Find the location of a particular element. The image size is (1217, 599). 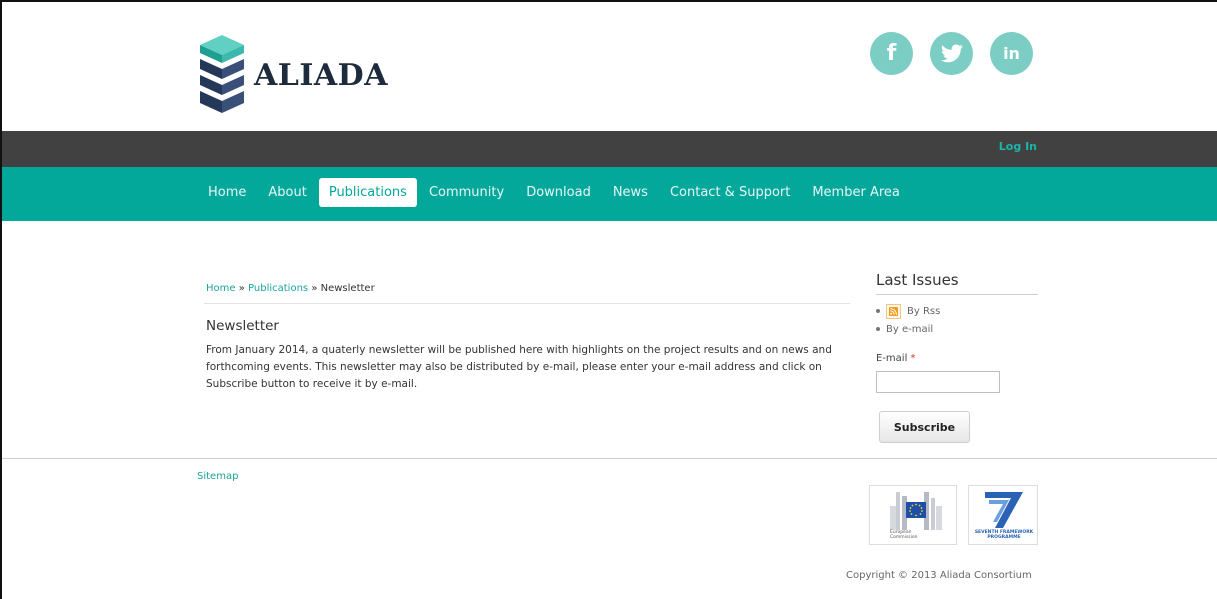

list-item-email: By e-mail is located at coordinates (908, 329).